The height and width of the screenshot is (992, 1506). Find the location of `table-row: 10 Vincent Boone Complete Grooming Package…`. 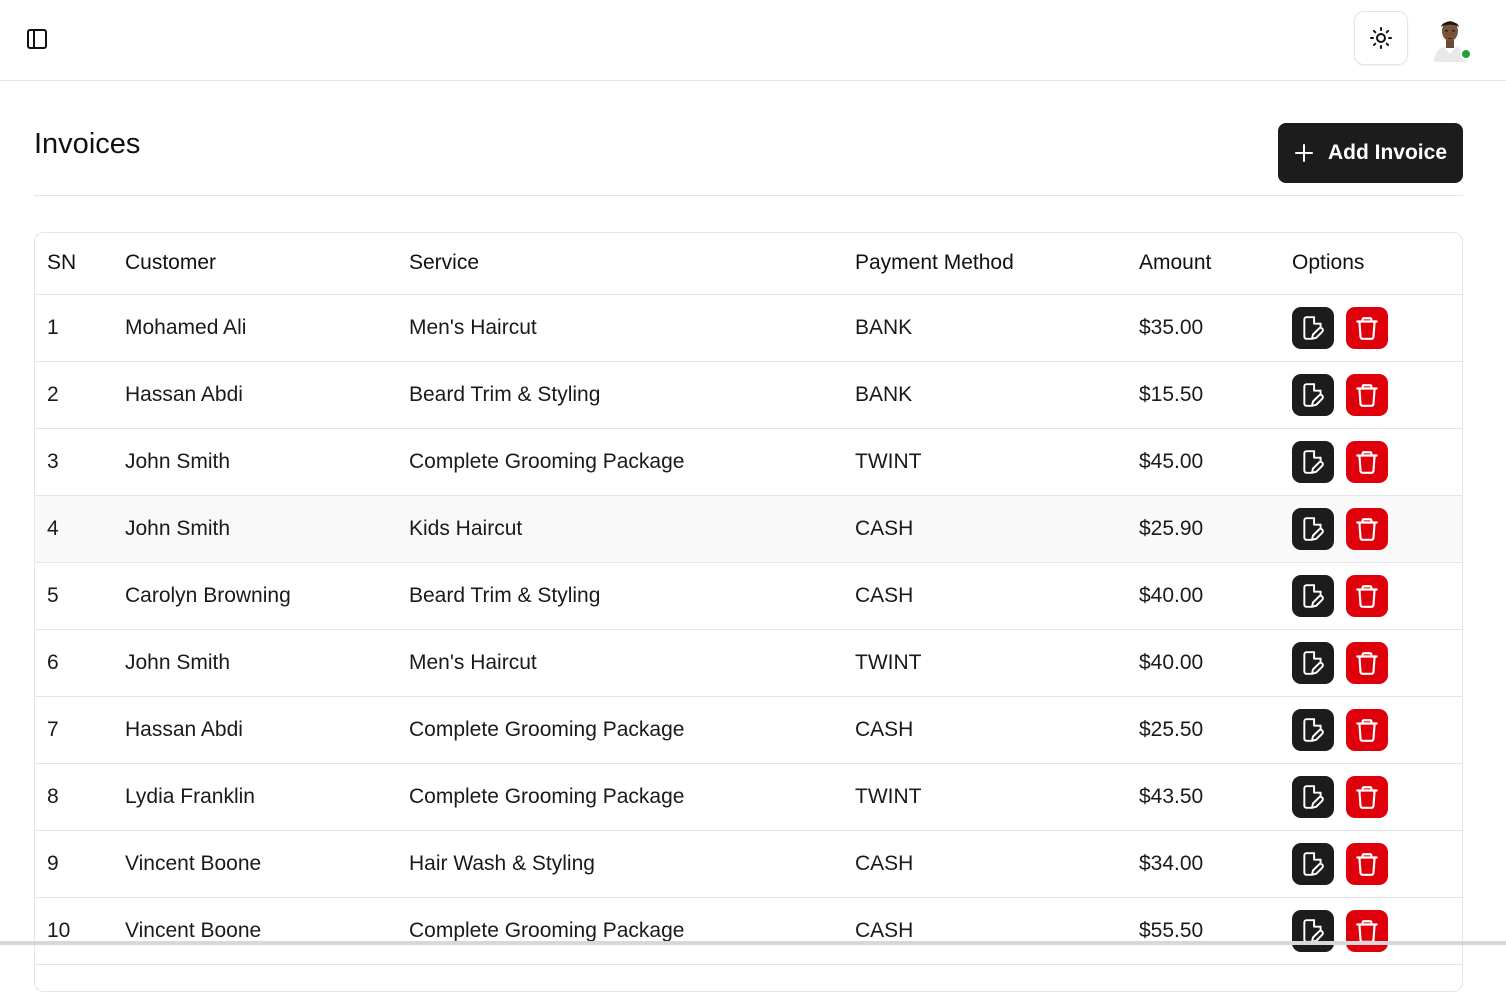

table-row: 10 Vincent Boone Complete Grooming Package… is located at coordinates (748, 931).